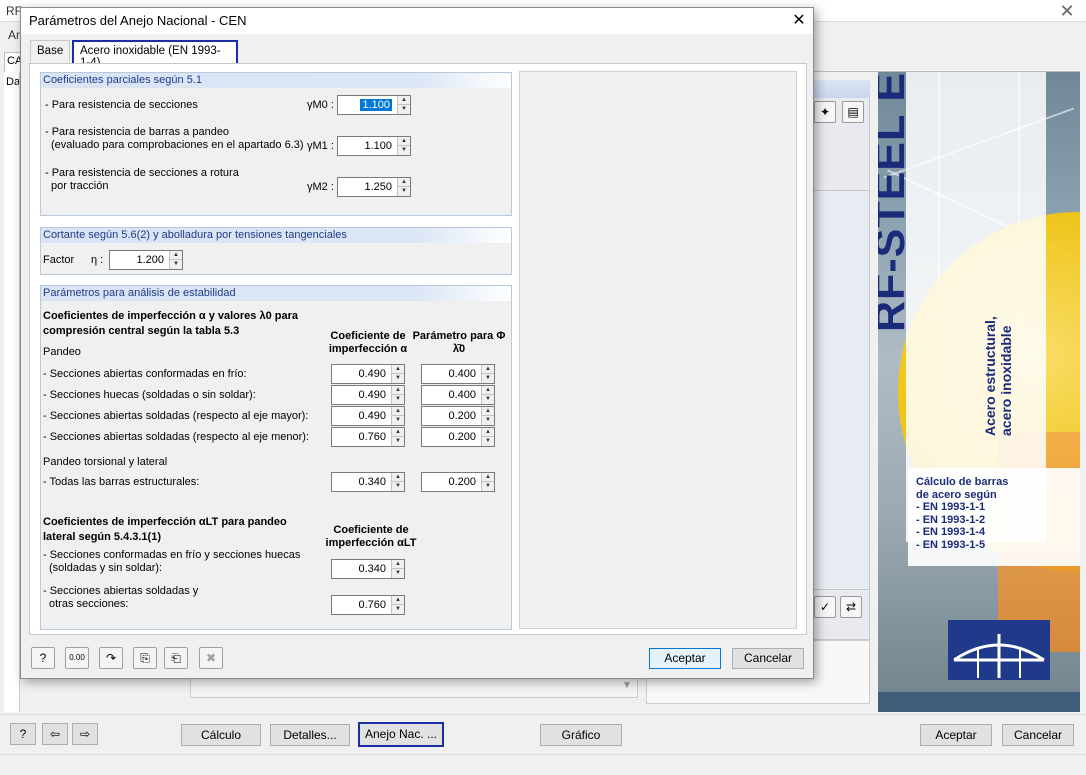 The image size is (1086, 775). Describe the element at coordinates (221, 735) in the screenshot. I see `calc-button: Cálculo` at that location.